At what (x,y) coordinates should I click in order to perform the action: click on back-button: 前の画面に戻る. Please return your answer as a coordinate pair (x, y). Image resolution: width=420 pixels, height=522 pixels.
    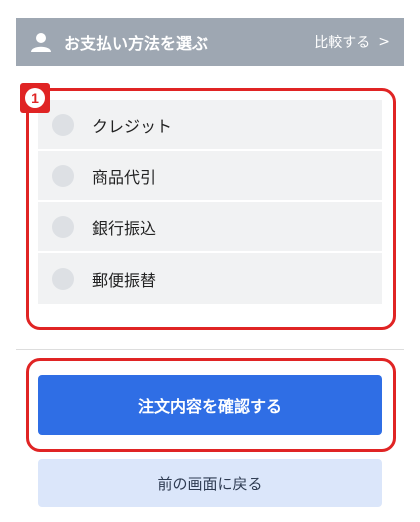
    Looking at the image, I should click on (210, 483).